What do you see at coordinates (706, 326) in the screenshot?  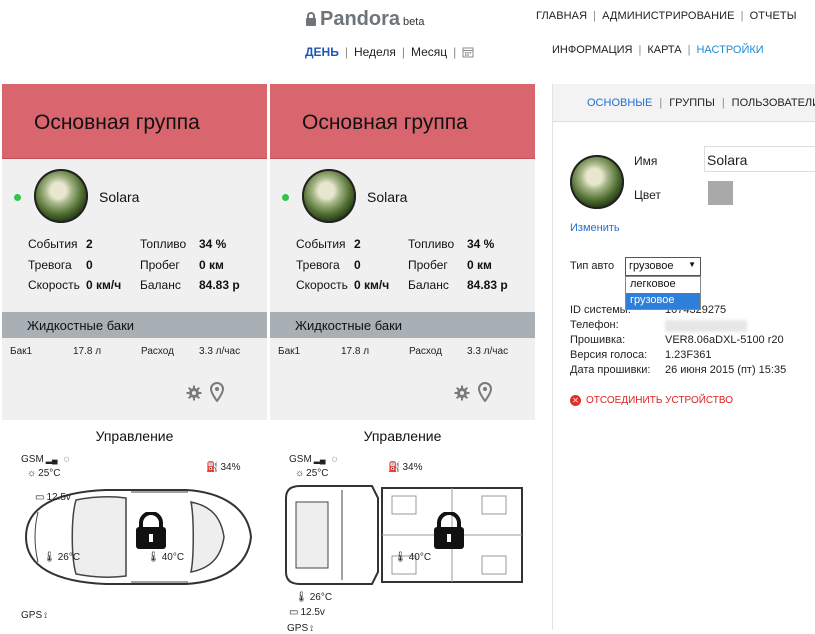 I see `phone-value-redacted` at bounding box center [706, 326].